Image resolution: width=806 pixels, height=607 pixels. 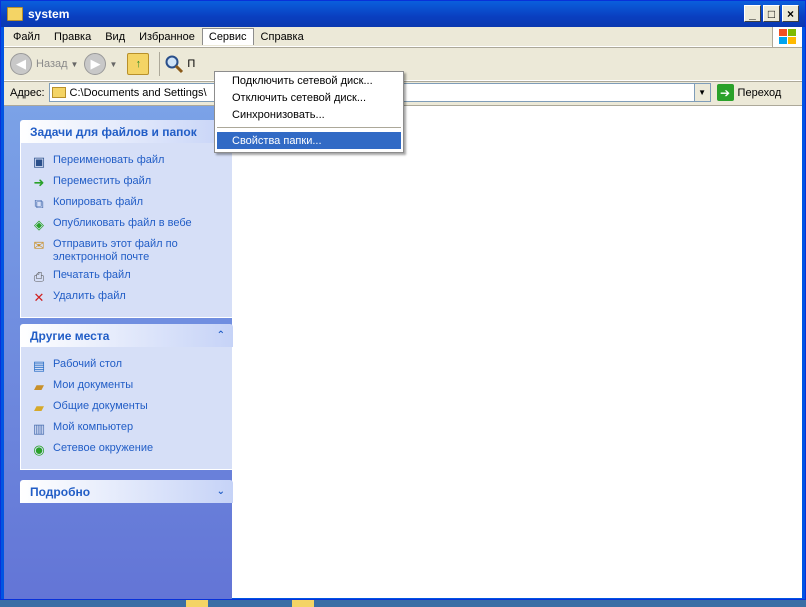 I want to click on panel-title: Подробно, so click(x=60, y=491).